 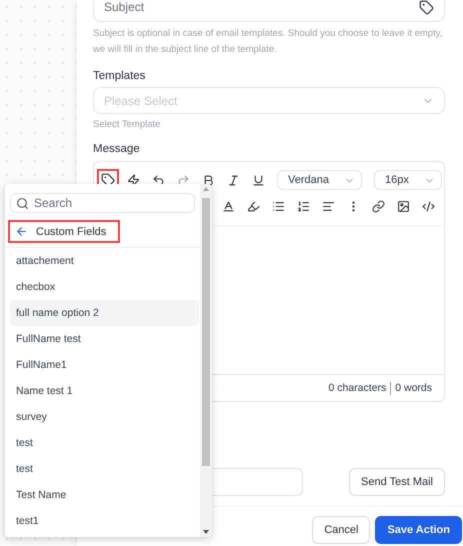 What do you see at coordinates (413, 388) in the screenshot?
I see `word-count: 0 words` at bounding box center [413, 388].